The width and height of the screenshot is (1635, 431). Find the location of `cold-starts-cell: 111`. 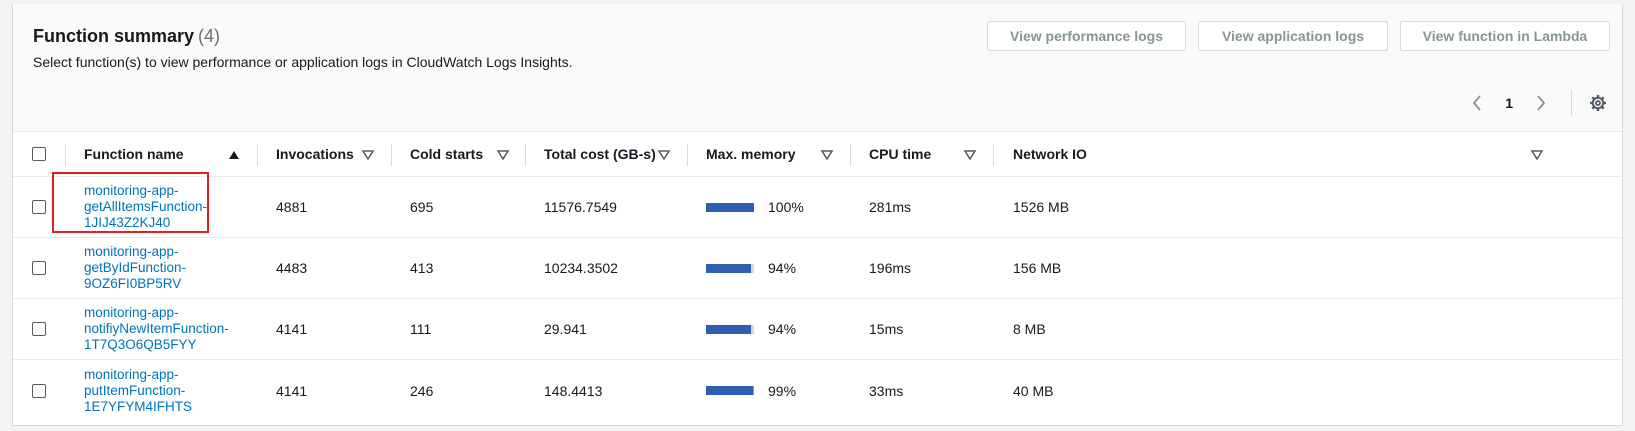

cold-starts-cell: 111 is located at coordinates (421, 329).